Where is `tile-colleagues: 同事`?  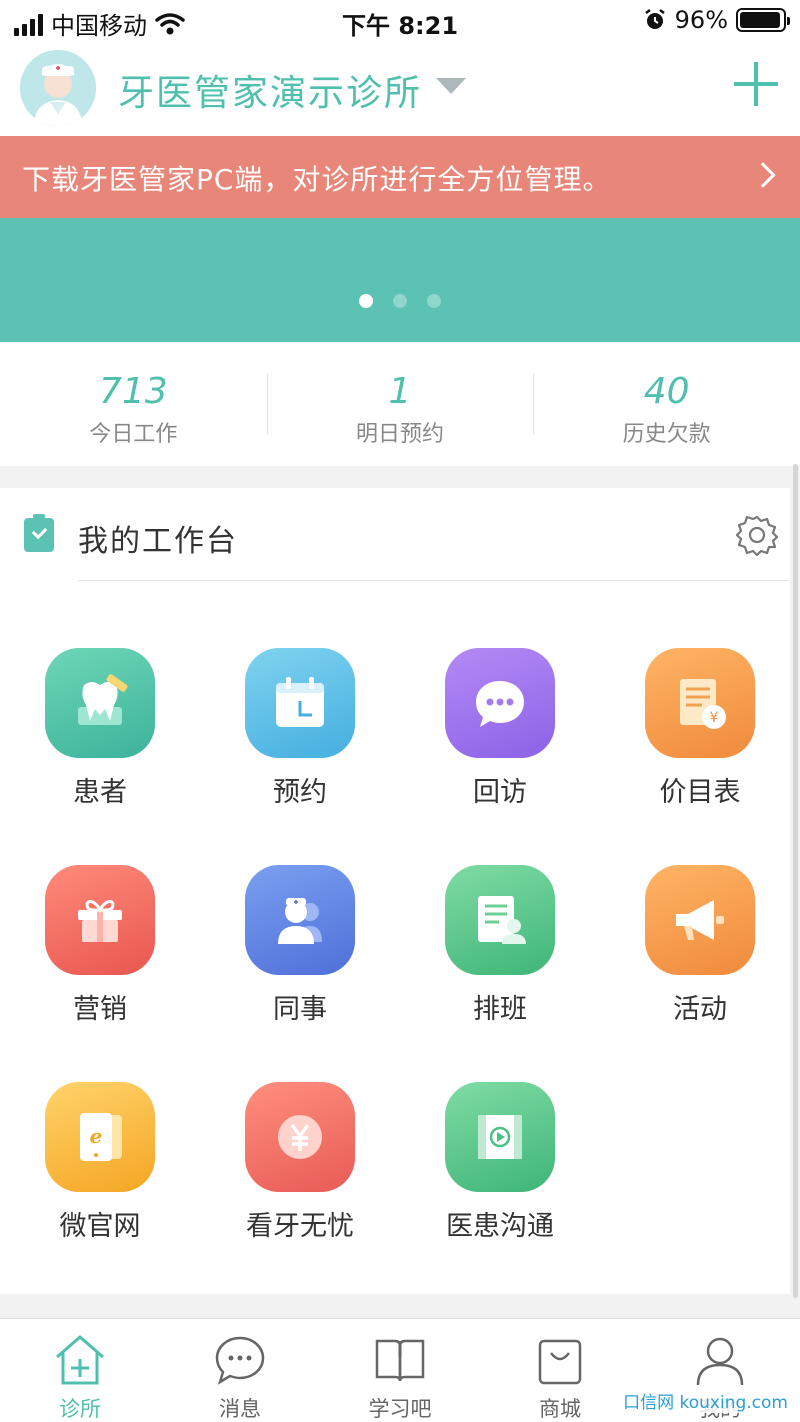 tile-colleagues: 同事 is located at coordinates (300, 965).